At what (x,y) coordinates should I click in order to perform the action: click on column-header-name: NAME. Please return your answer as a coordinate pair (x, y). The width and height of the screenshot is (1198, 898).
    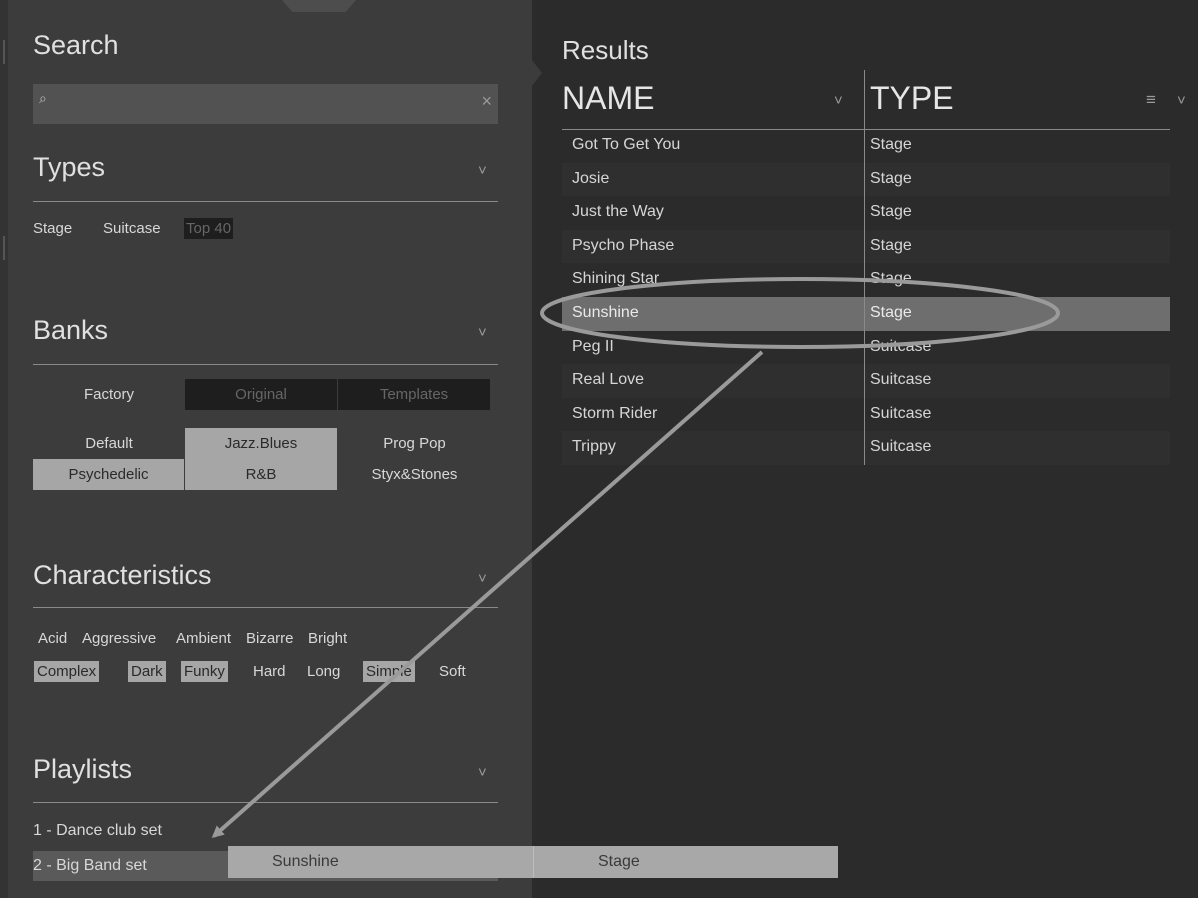
    Looking at the image, I should click on (608, 98).